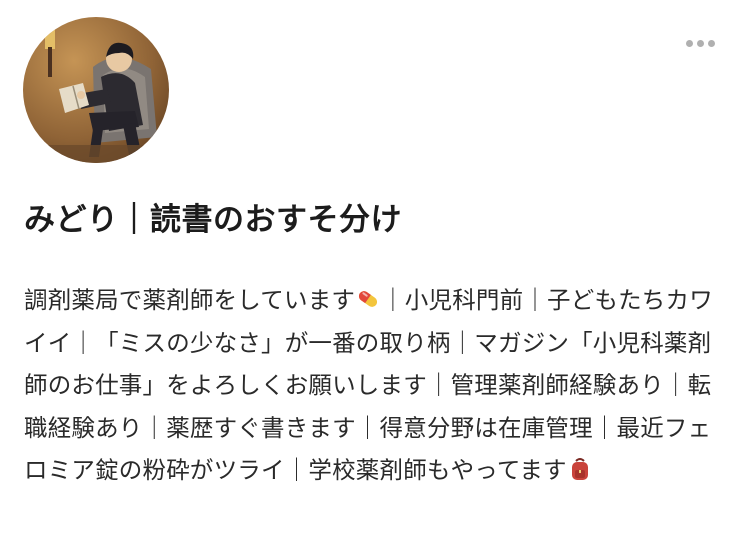 Image resolution: width=748 pixels, height=552 pixels. What do you see at coordinates (368, 299) in the screenshot?
I see `pill-emoji` at bounding box center [368, 299].